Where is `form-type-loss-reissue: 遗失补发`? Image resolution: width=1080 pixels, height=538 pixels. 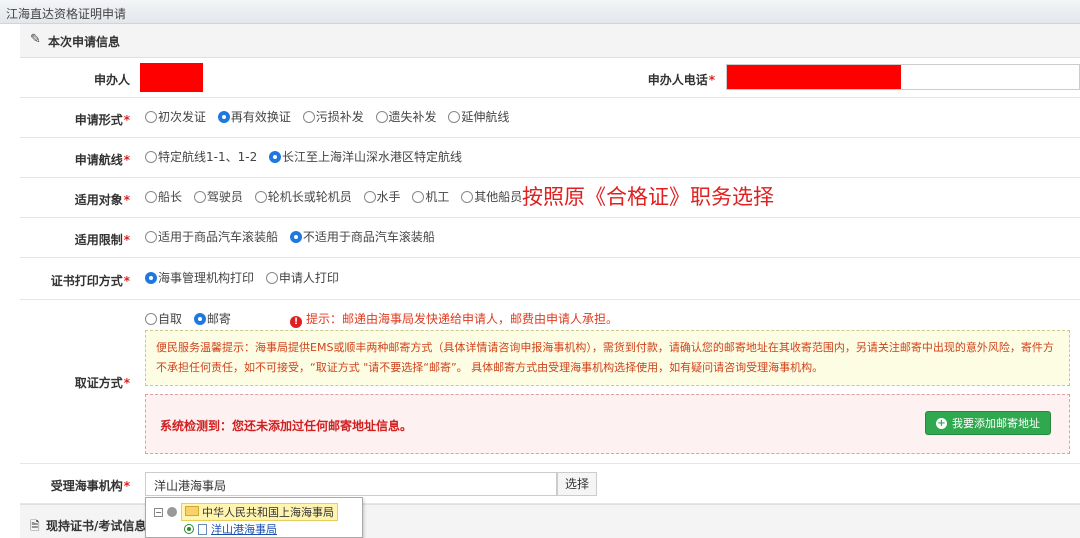 form-type-loss-reissue: 遗失补发 is located at coordinates (406, 116).